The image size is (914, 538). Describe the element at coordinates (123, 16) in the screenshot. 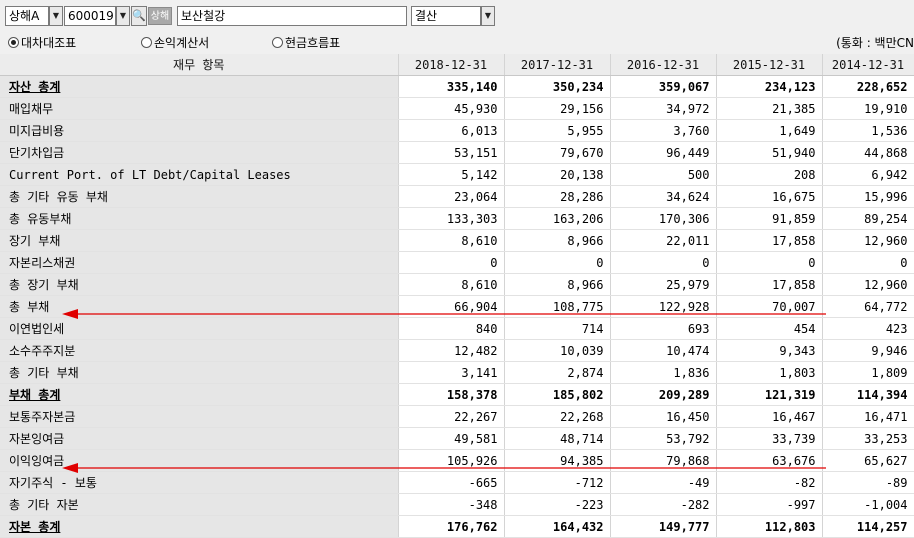

I see `code-dropdown-arrow-icon: ▼` at that location.